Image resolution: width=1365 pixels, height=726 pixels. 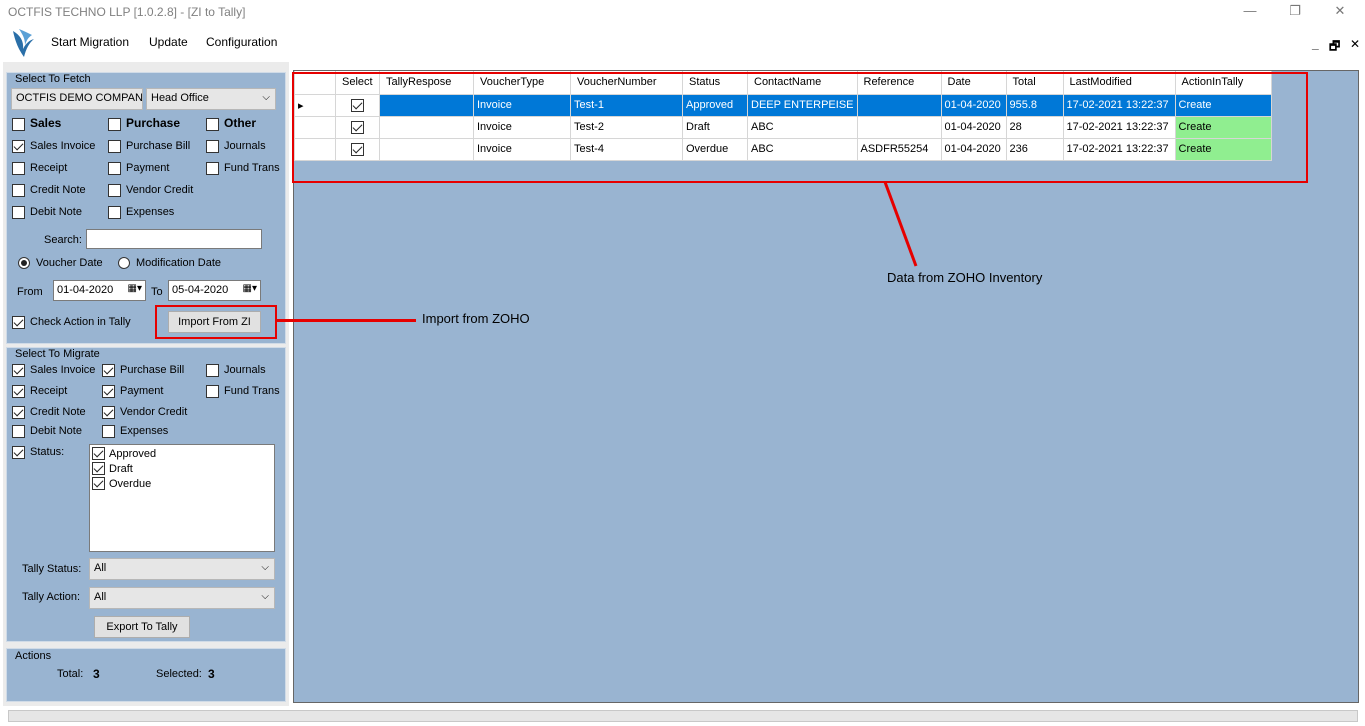 What do you see at coordinates (33, 656) in the screenshot?
I see `actions-group-title: Actions` at bounding box center [33, 656].